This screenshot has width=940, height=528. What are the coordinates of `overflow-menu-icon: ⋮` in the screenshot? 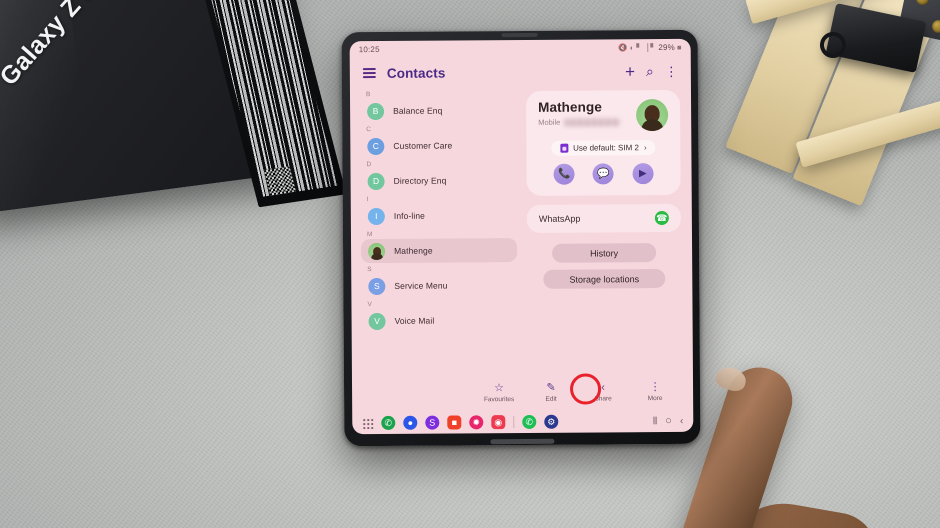 It's located at (671, 70).